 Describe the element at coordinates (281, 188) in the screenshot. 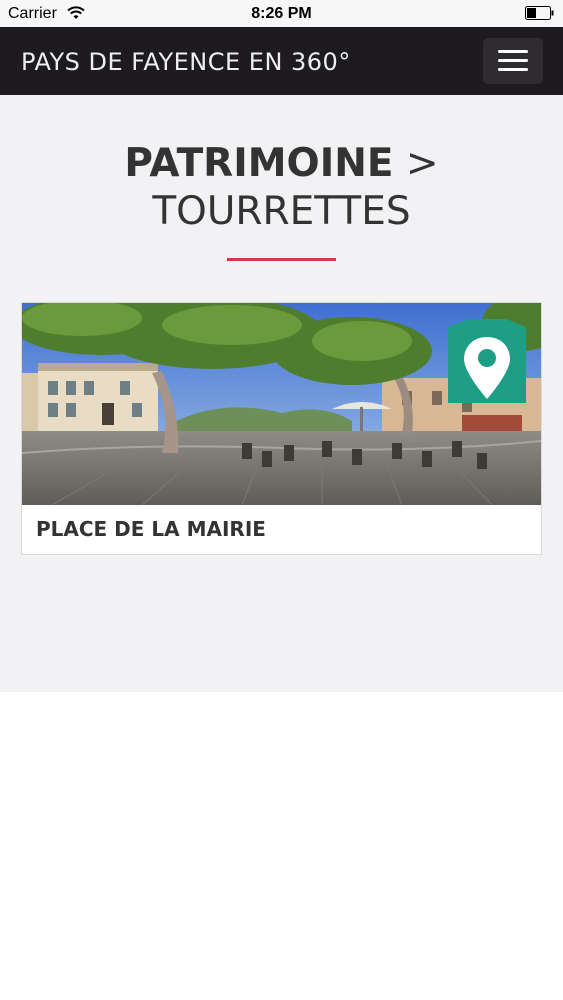

I see `page-title: PATRIMOINE > TOURRETTES` at that location.